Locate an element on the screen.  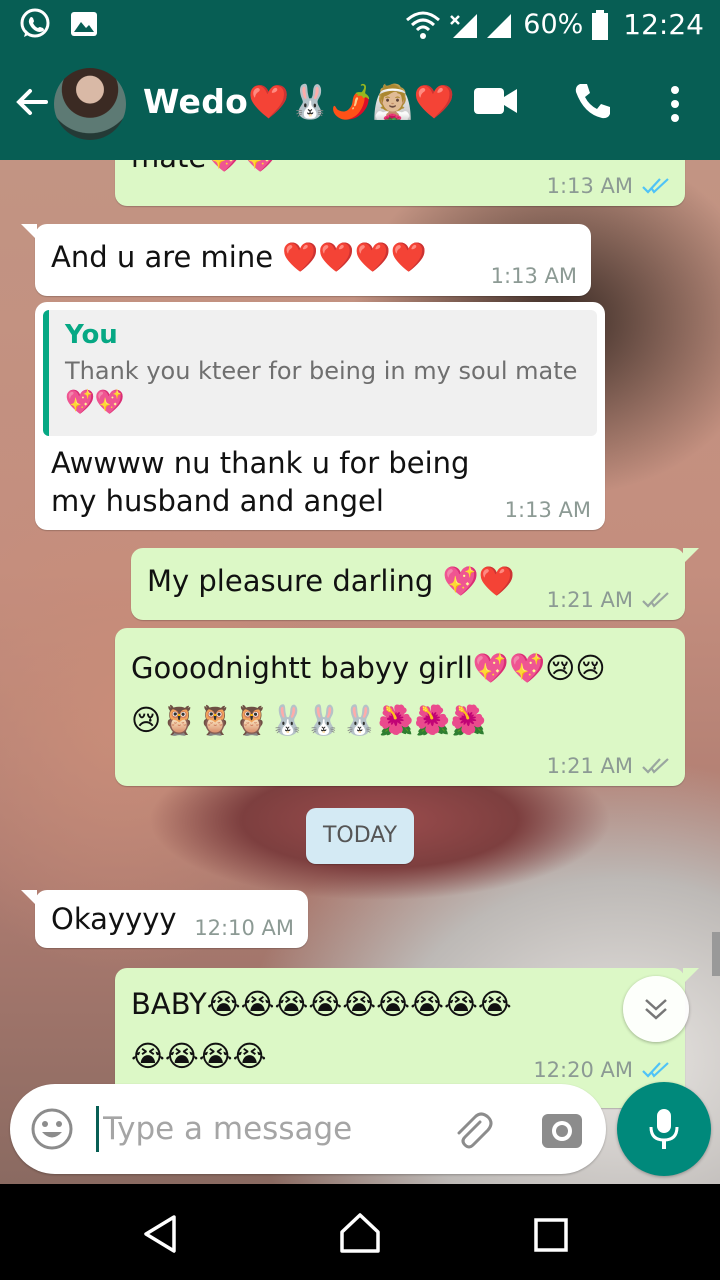
composer-bar is located at coordinates (360, 1129).